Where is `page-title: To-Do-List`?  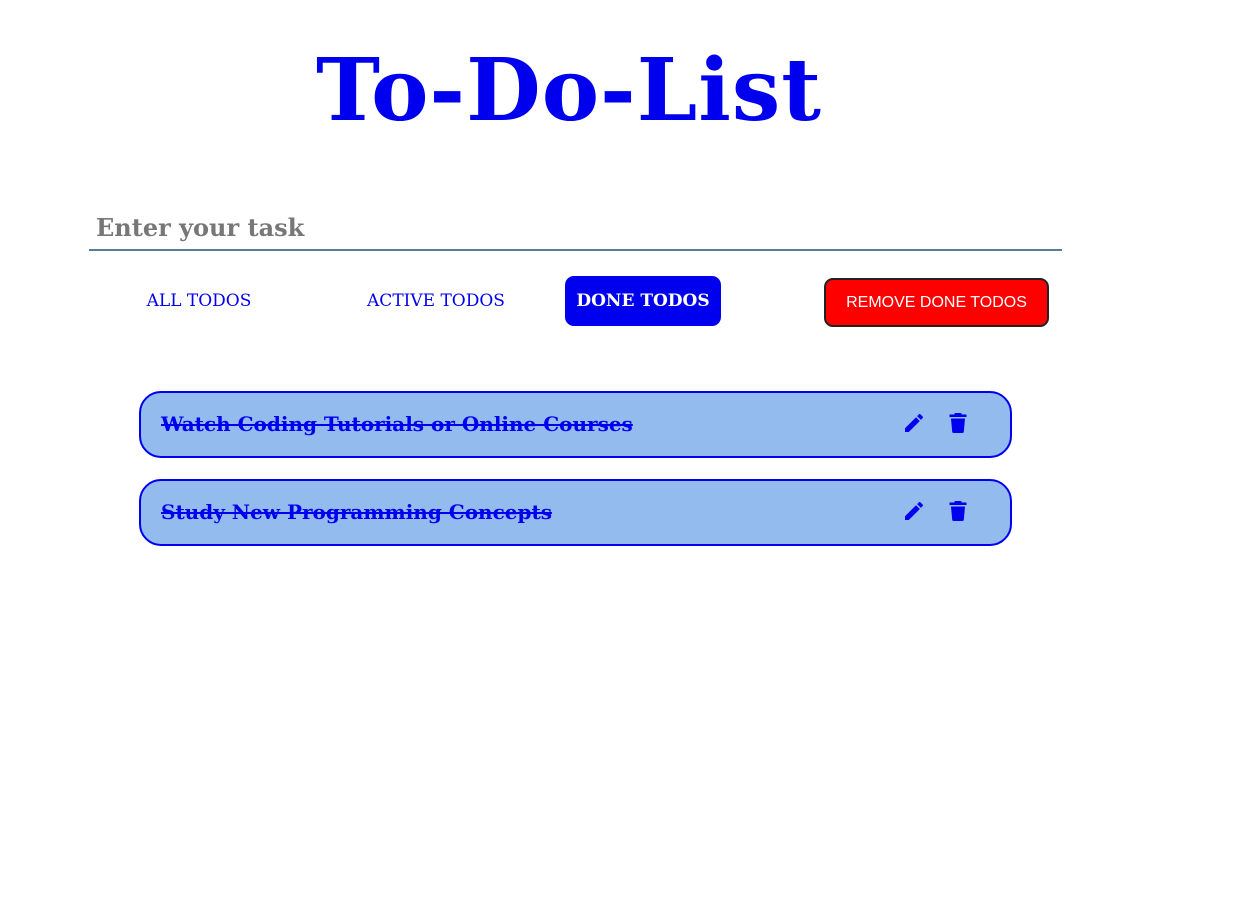 page-title: To-Do-List is located at coordinates (569, 90).